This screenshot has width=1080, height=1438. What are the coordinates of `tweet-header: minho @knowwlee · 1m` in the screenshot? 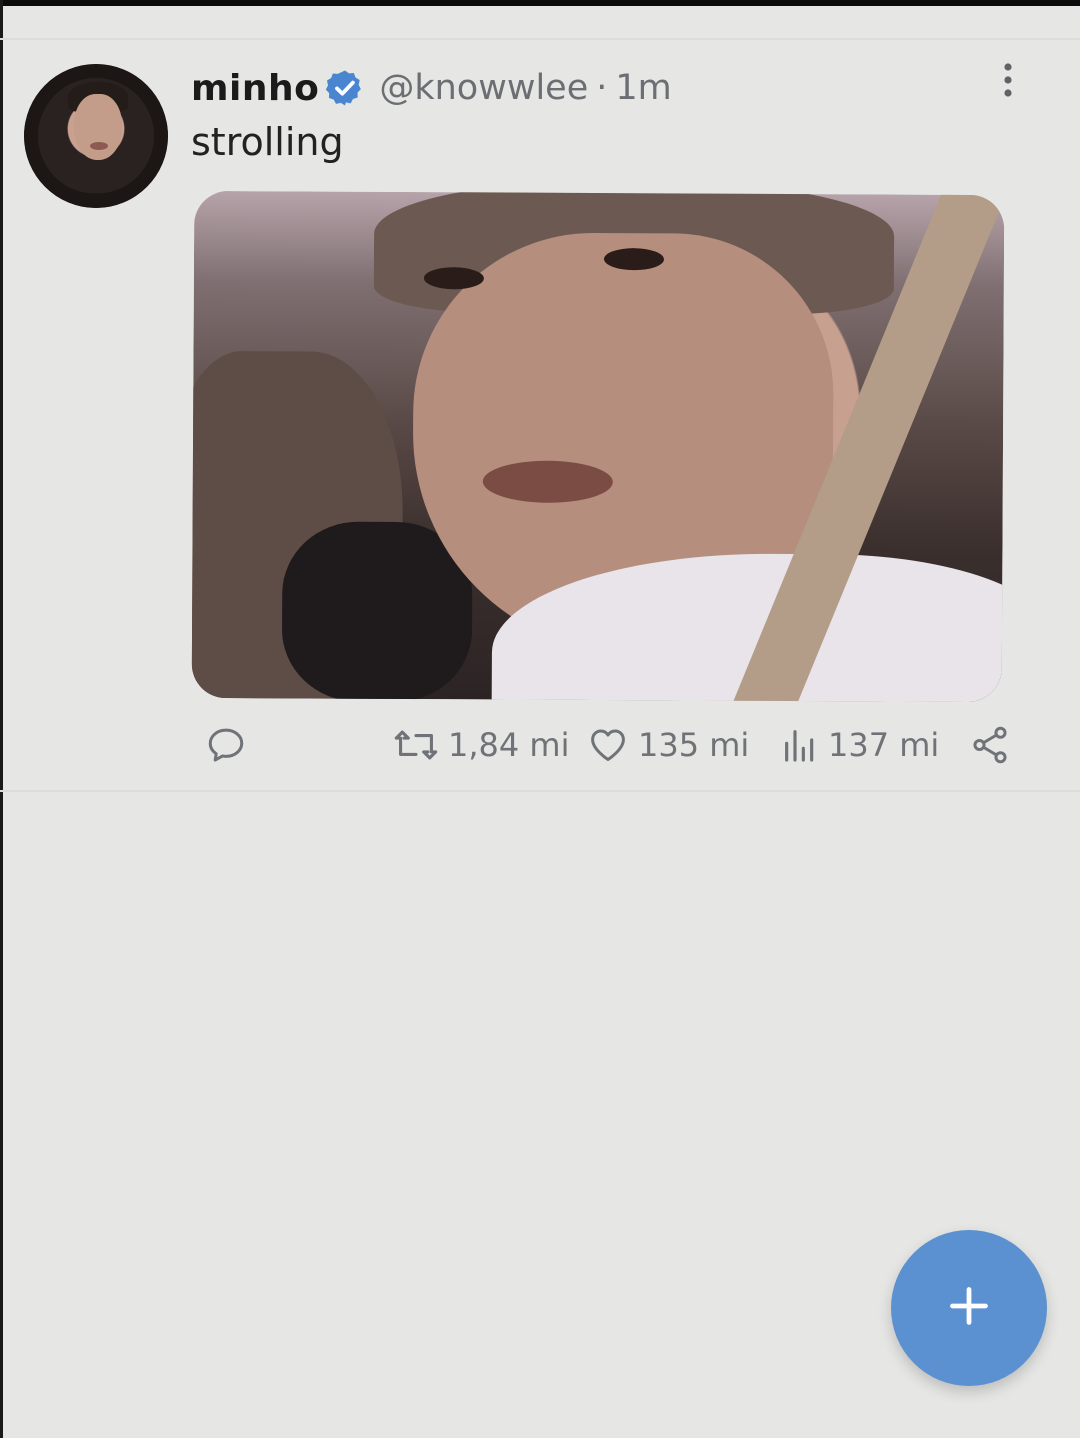 It's located at (431, 88).